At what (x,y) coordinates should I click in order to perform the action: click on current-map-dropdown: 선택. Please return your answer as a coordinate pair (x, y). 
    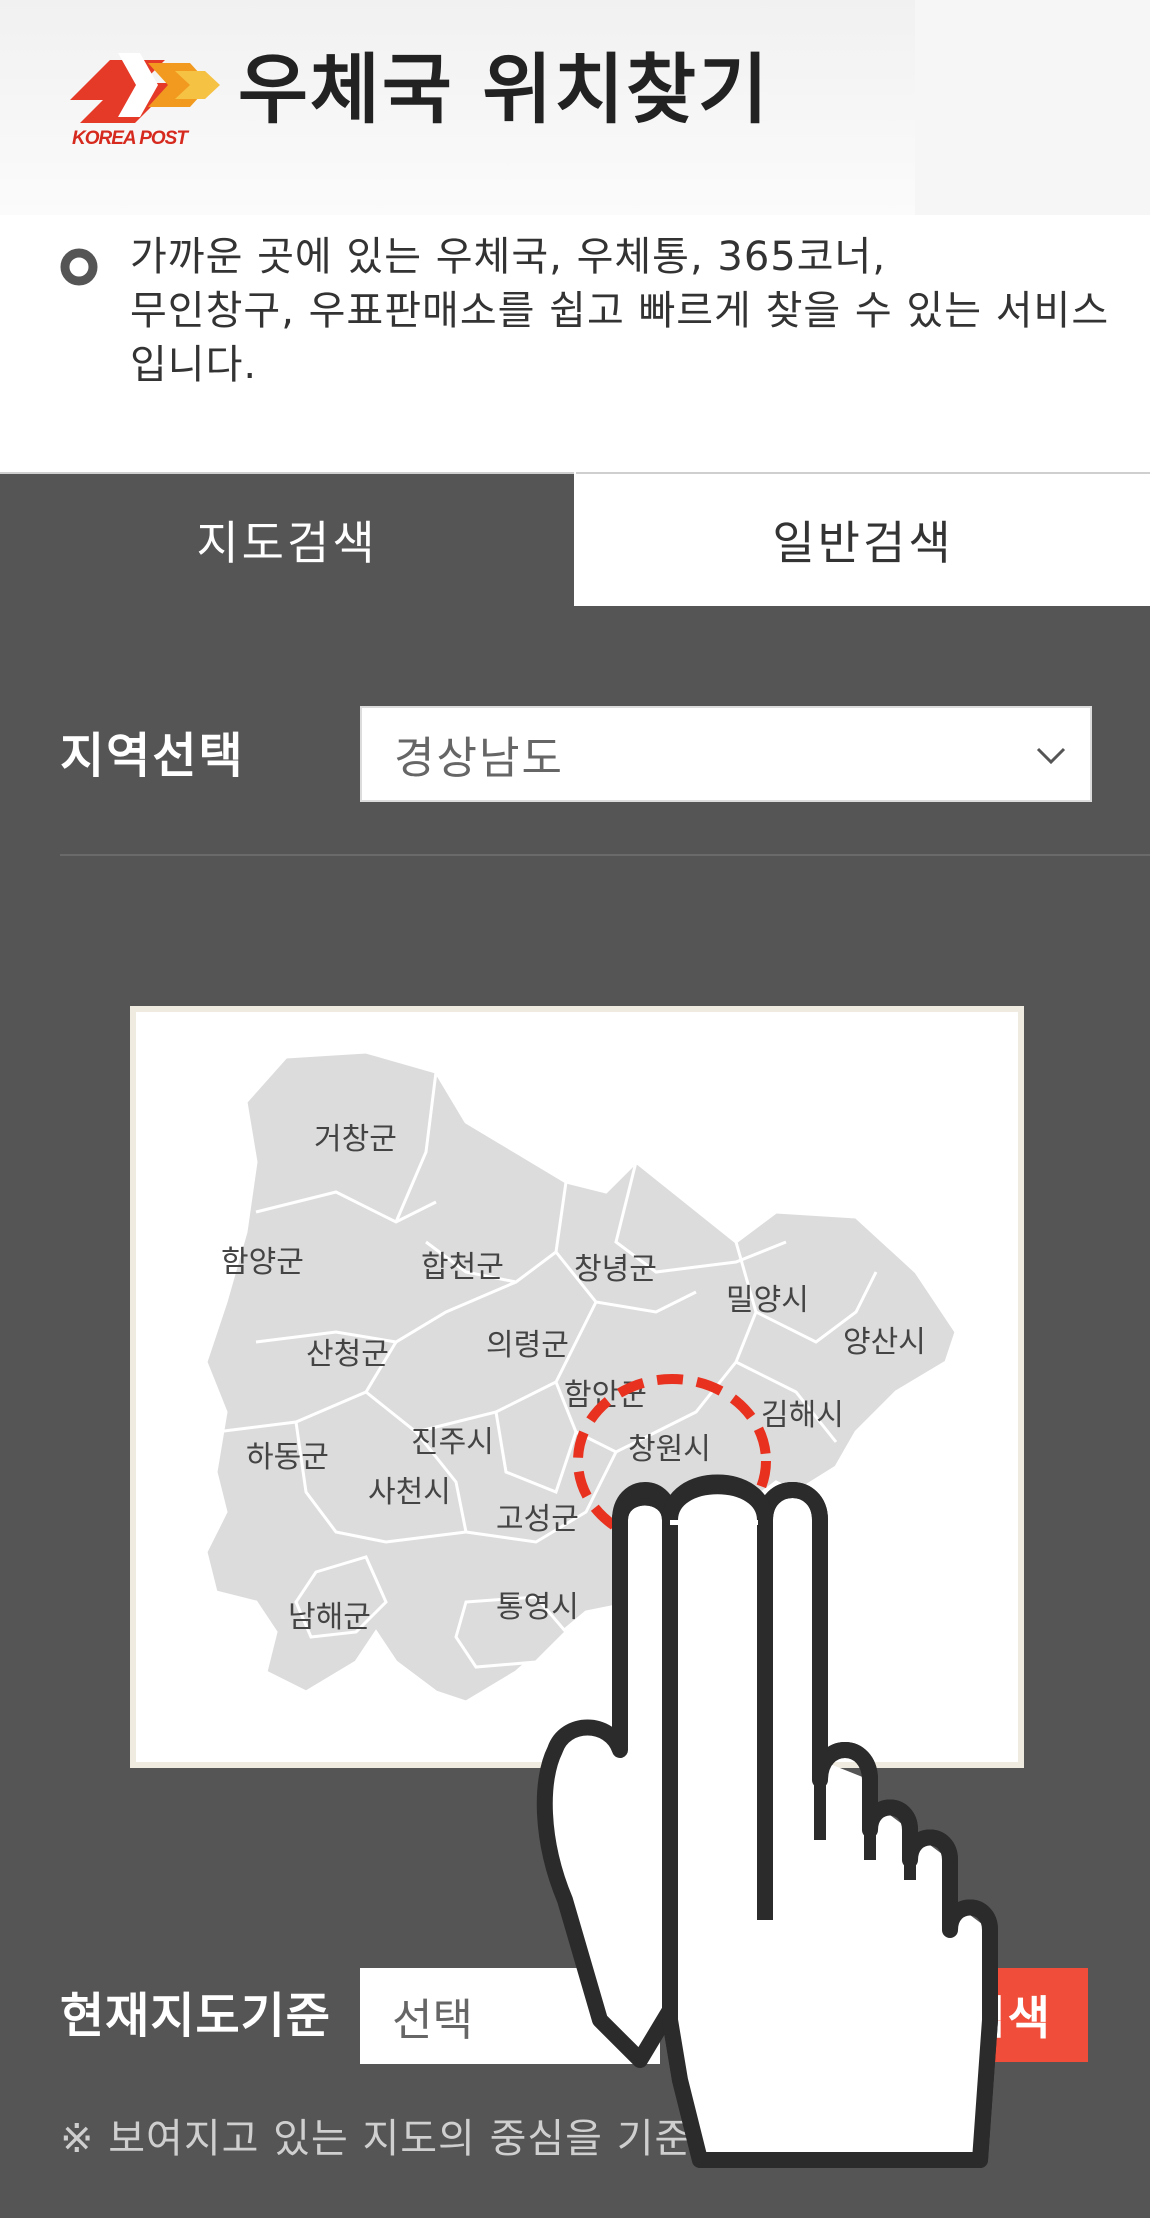
    Looking at the image, I should click on (510, 2016).